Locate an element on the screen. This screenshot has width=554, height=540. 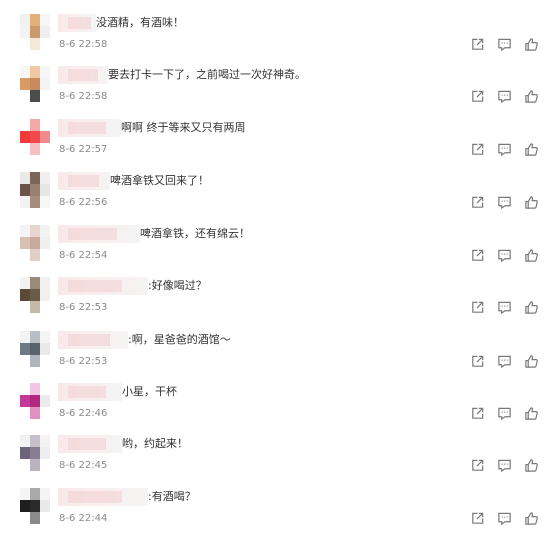
comment-text: :好像喝过？ is located at coordinates (177, 285).